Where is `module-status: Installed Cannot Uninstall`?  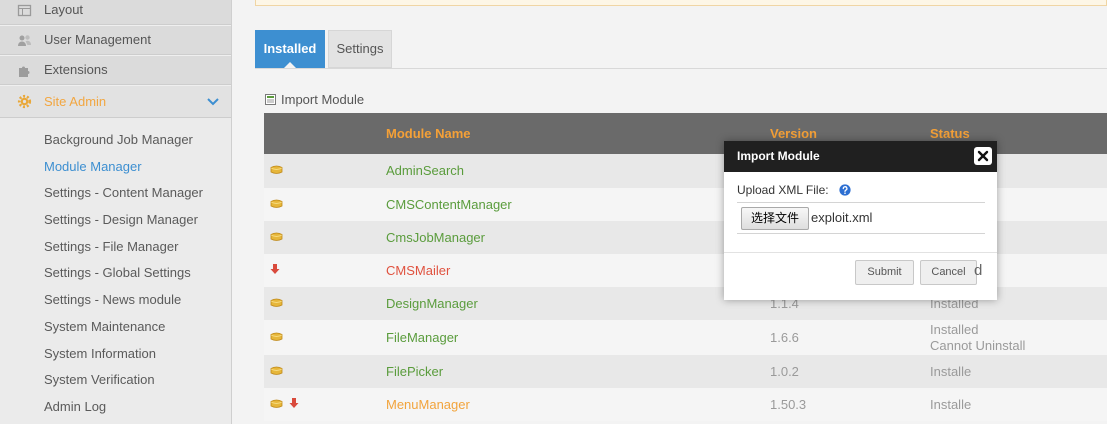
module-status: Installed Cannot Uninstall is located at coordinates (1015, 337).